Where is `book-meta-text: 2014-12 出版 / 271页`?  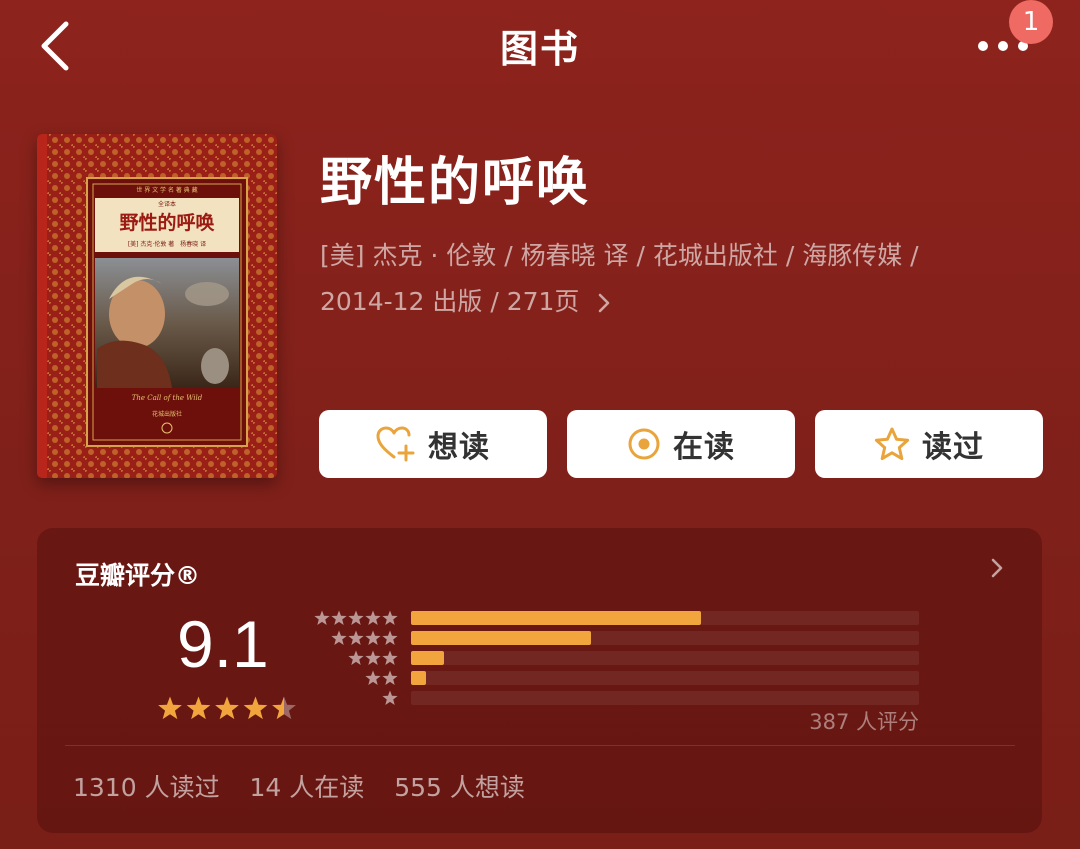
book-meta-text: 2014-12 出版 / 271页 is located at coordinates (450, 301).